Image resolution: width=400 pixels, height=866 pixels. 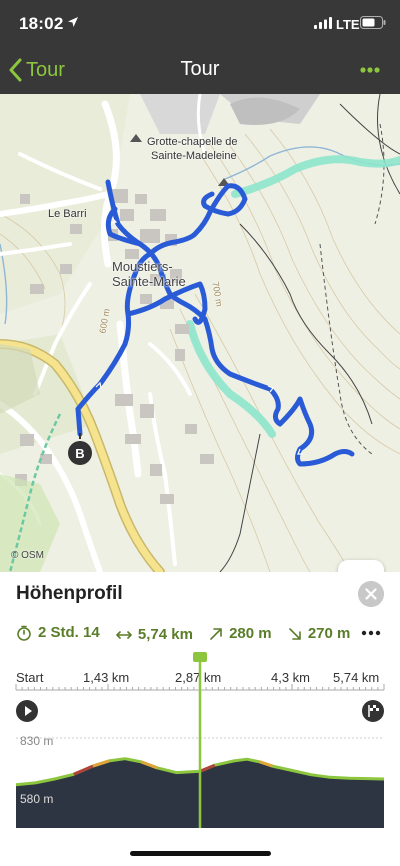 I want to click on map-controls, so click(x=361, y=566).